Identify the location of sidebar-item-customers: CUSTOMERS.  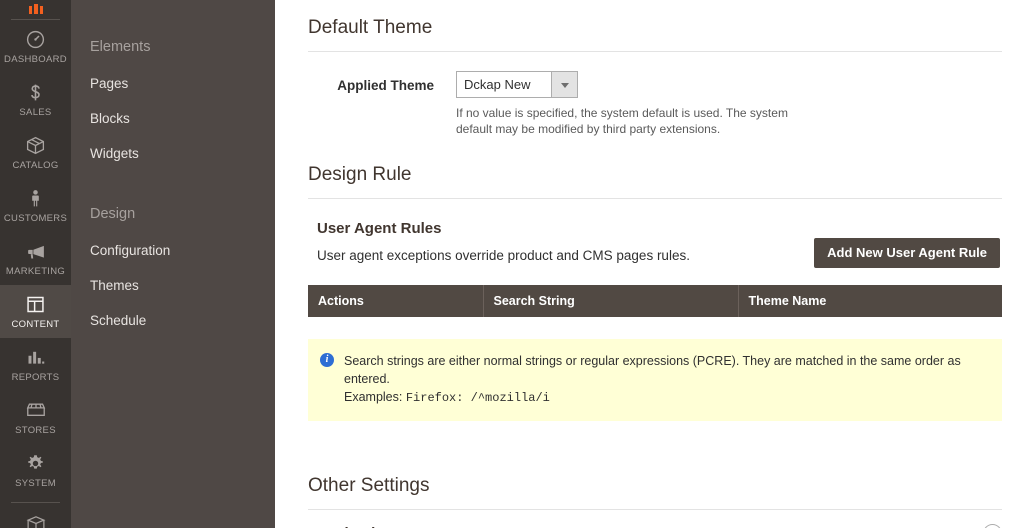
(35, 205).